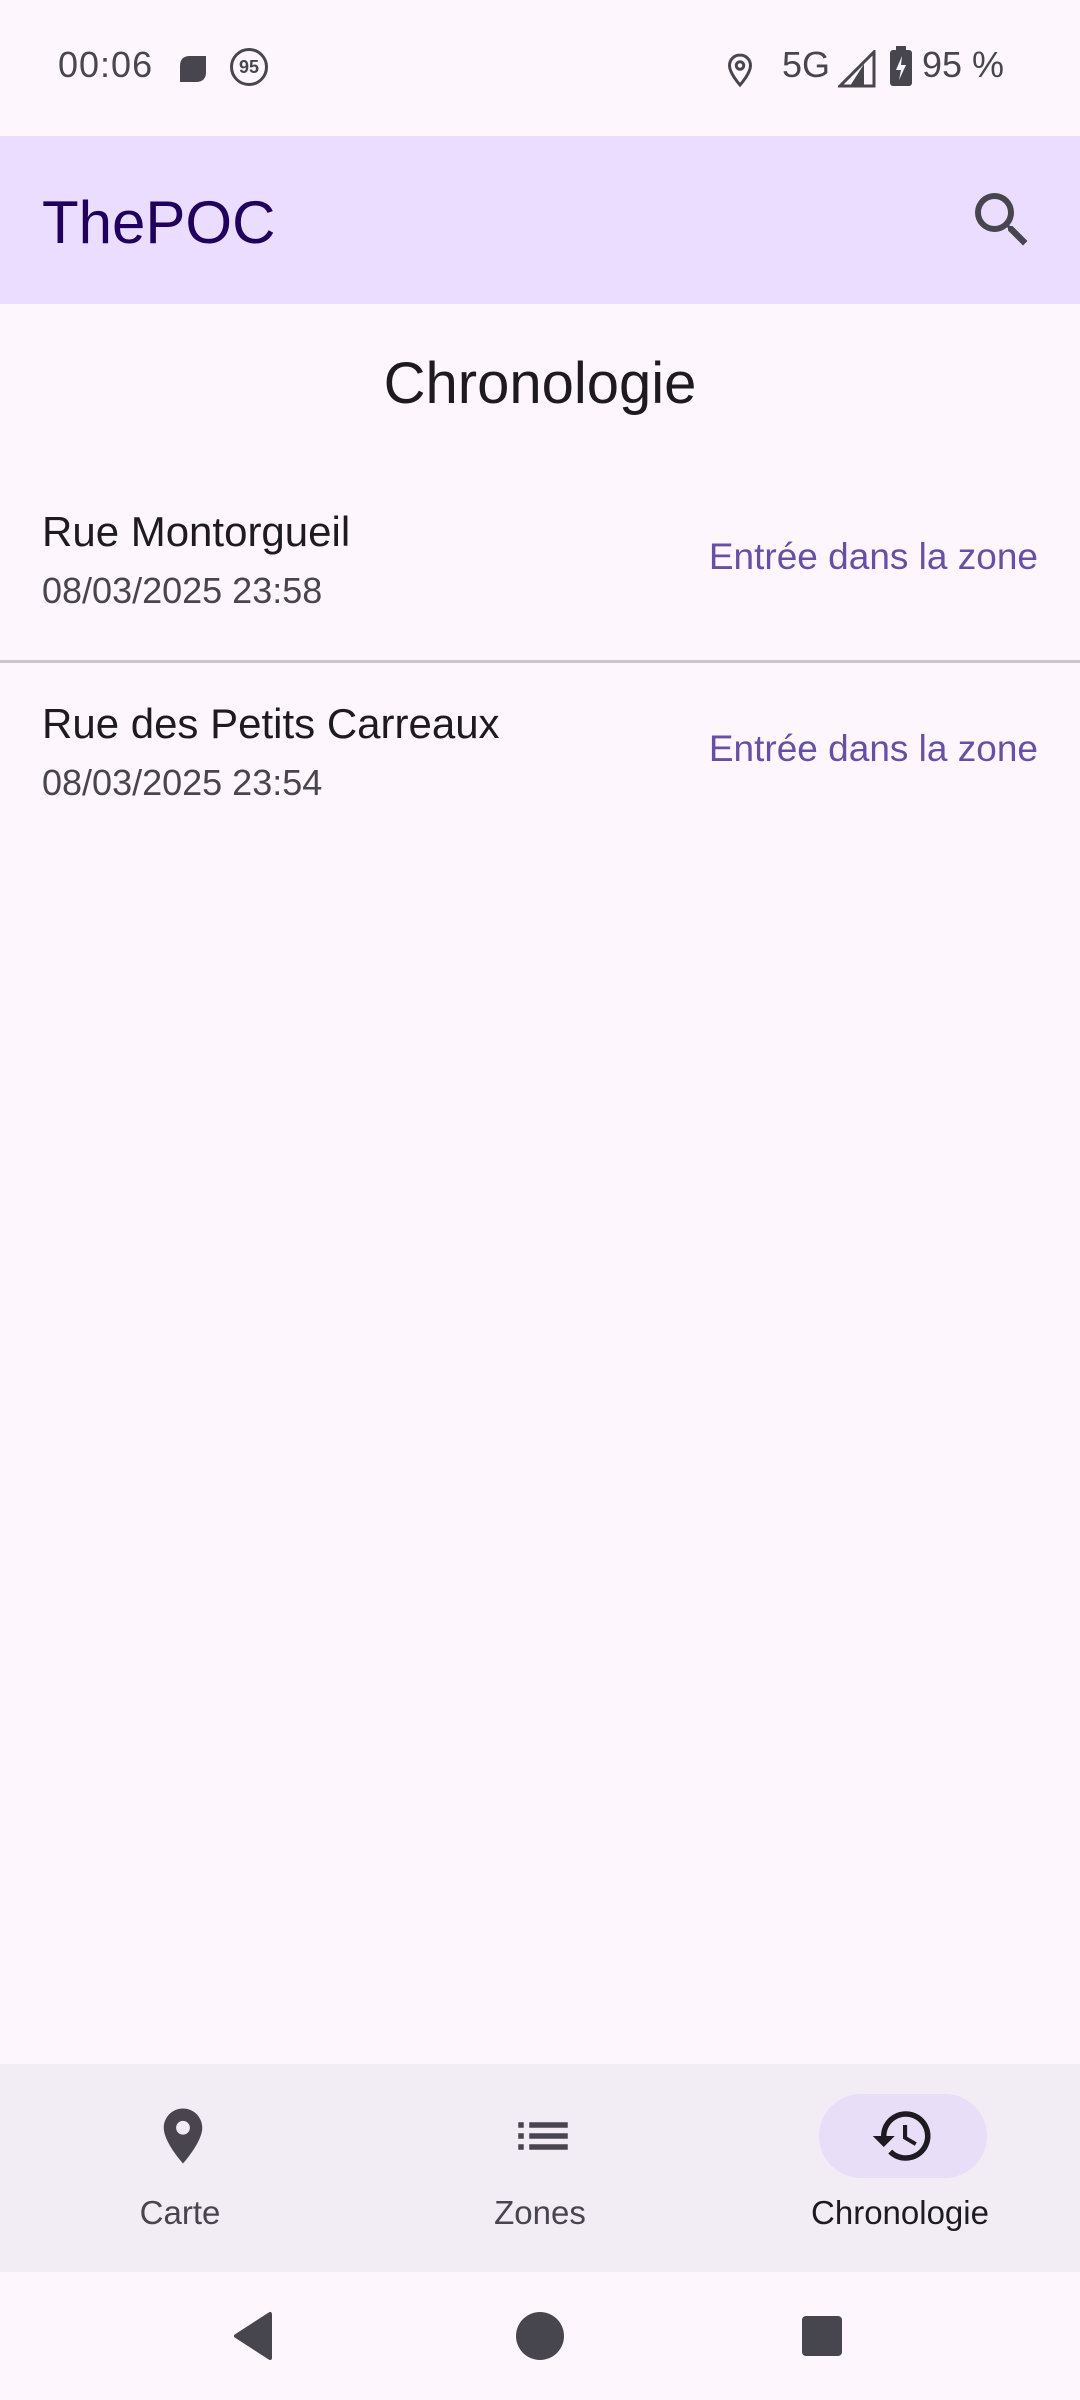 The image size is (1080, 2400). Describe the element at coordinates (180, 2212) in the screenshot. I see `nav-label: Carte` at that location.